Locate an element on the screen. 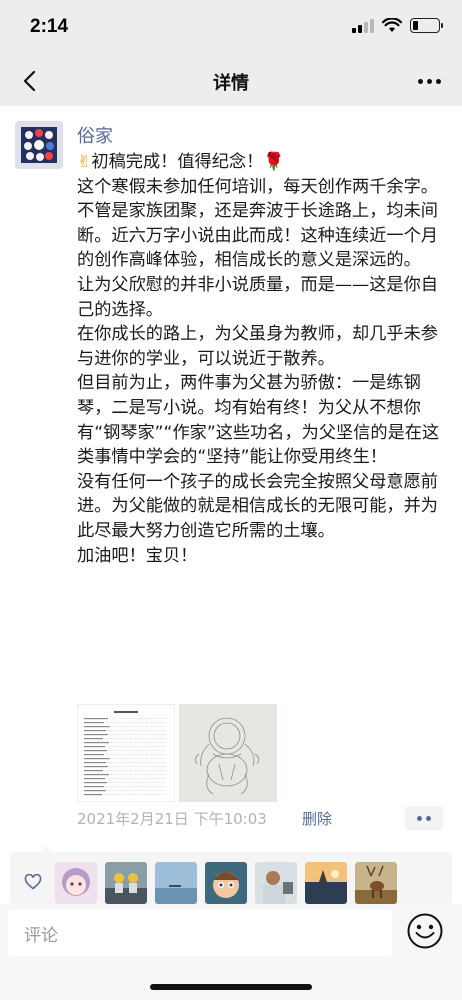  post-paragraph: 让为父欣慰的并非小说质量，而是——这是你自己的选择。 is located at coordinates (257, 297).